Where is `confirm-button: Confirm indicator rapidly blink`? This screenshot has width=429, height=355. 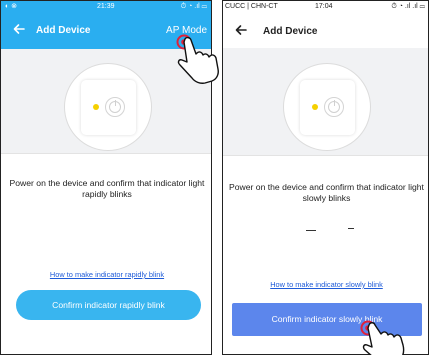
confirm-button: Confirm indicator rapidly blink is located at coordinates (108, 305).